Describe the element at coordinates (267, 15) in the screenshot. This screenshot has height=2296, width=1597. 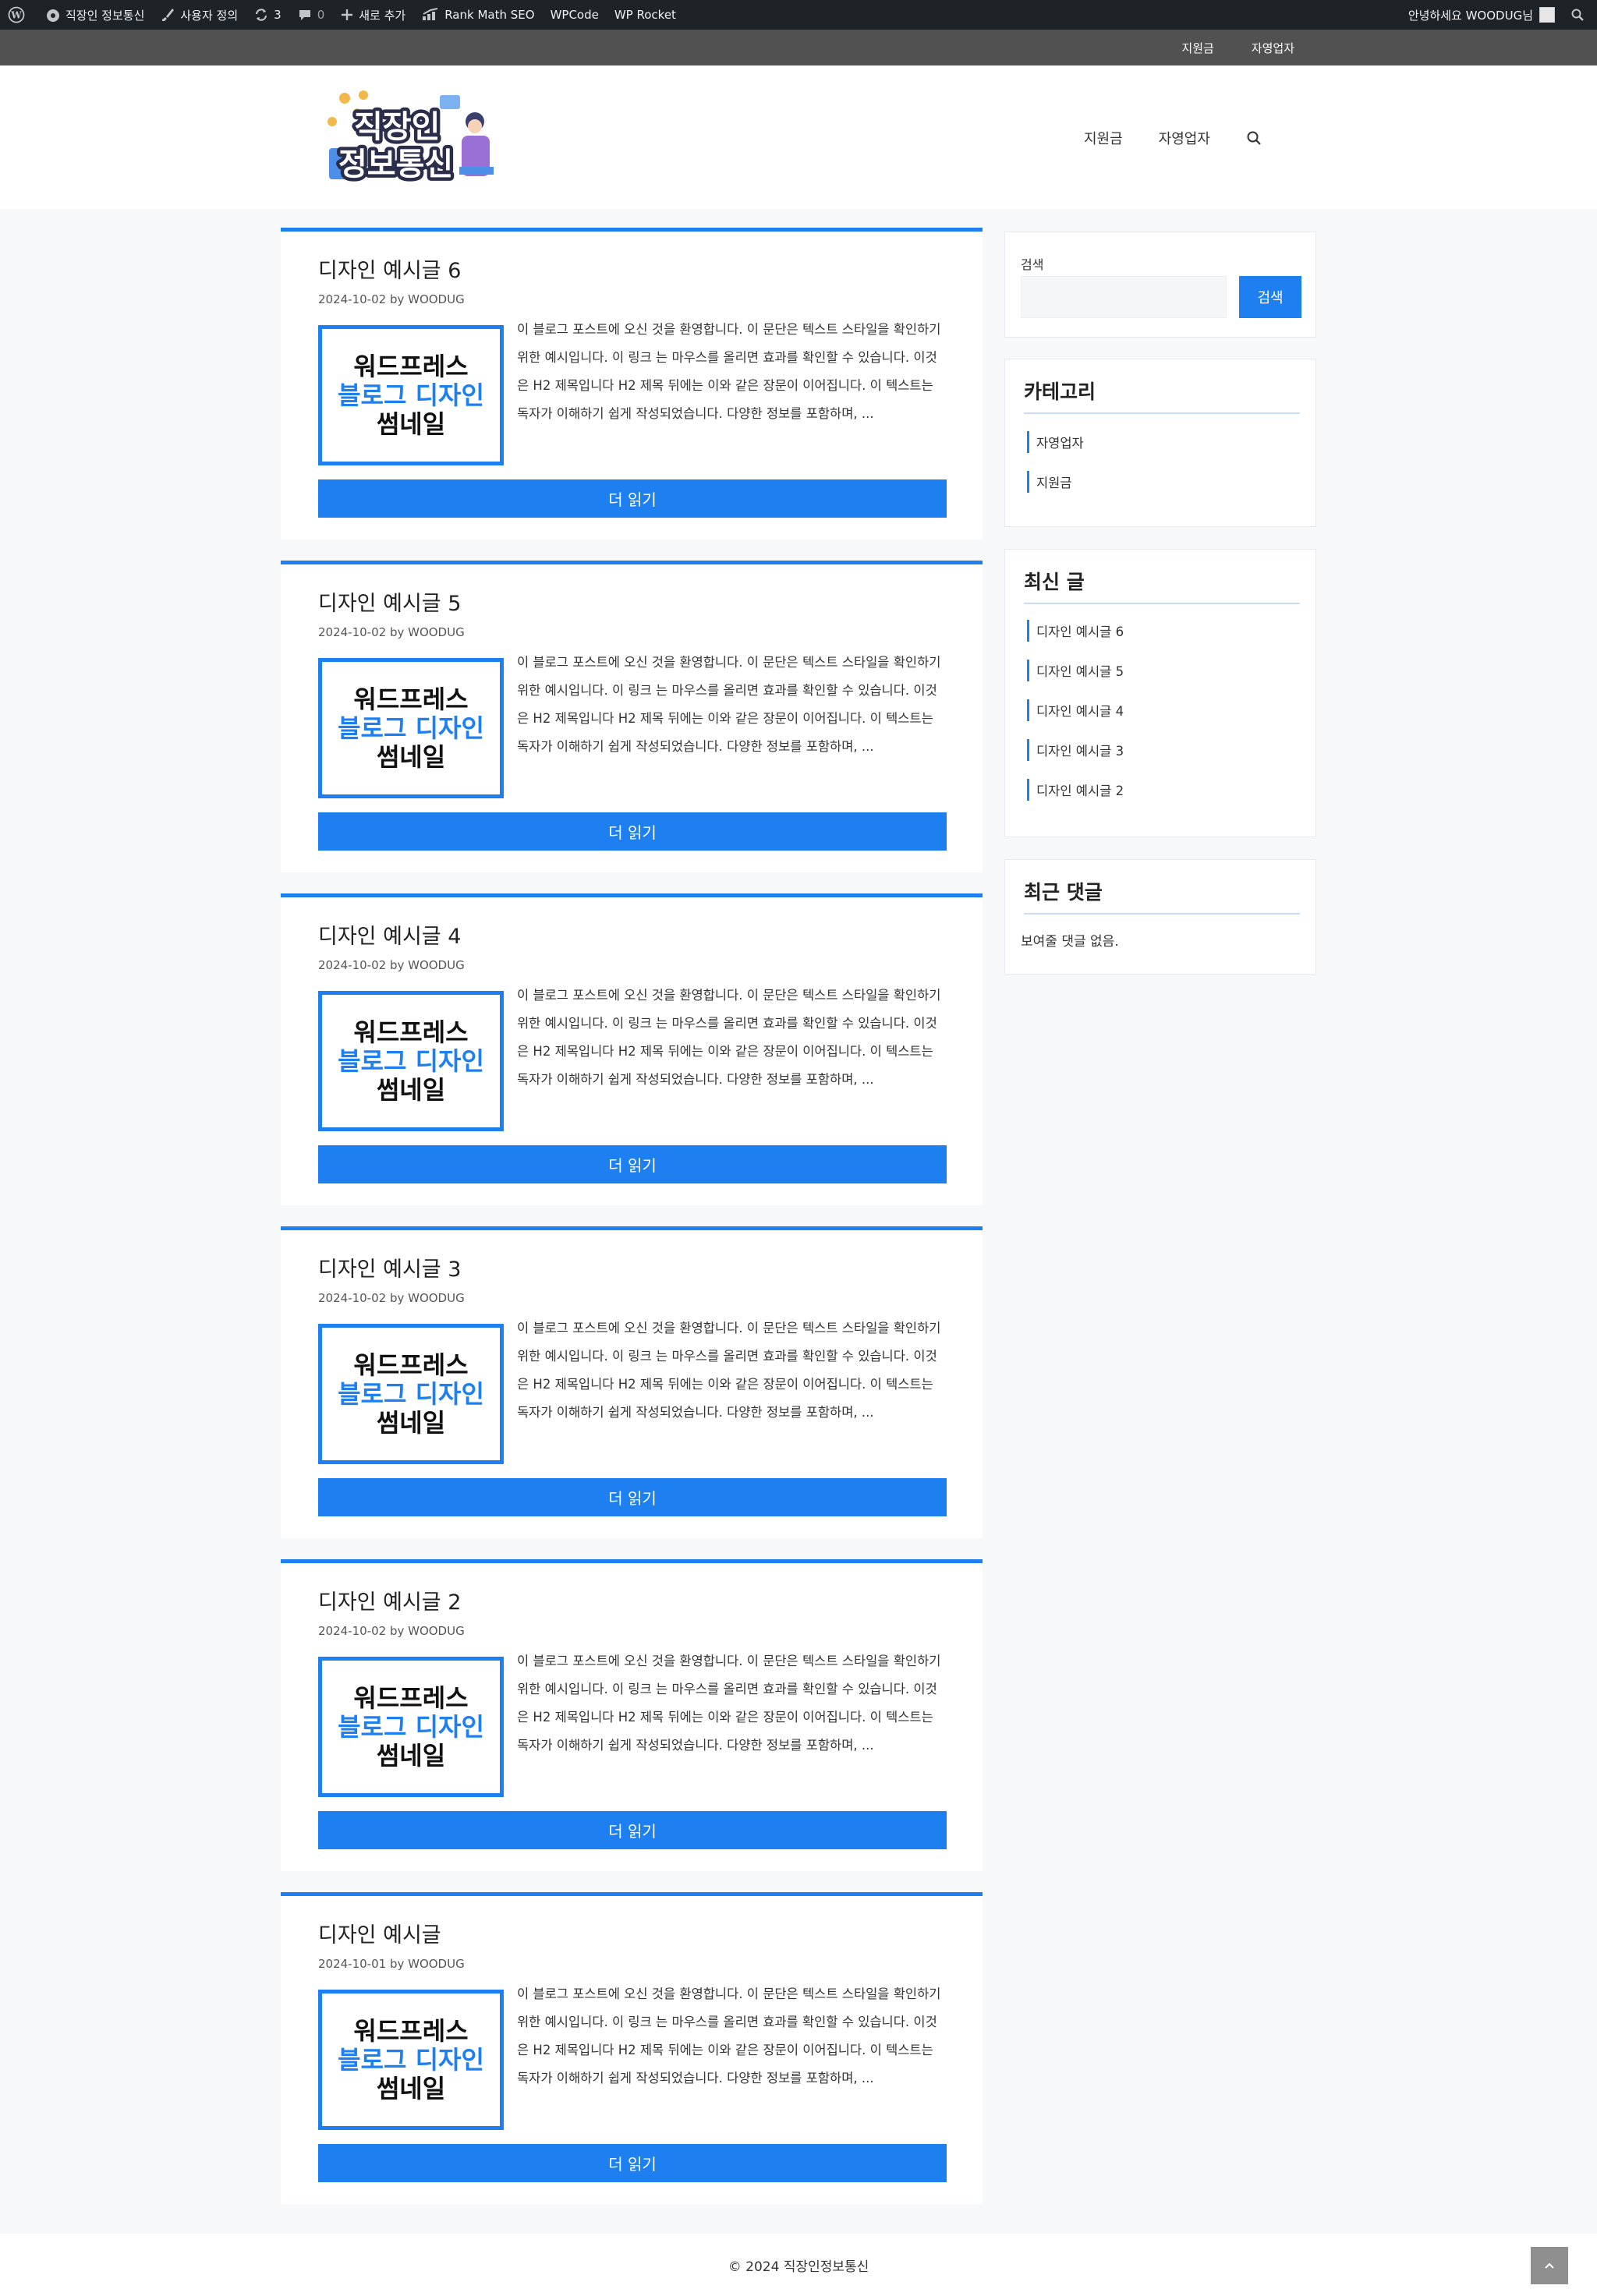
I see `updates-link: 3` at that location.